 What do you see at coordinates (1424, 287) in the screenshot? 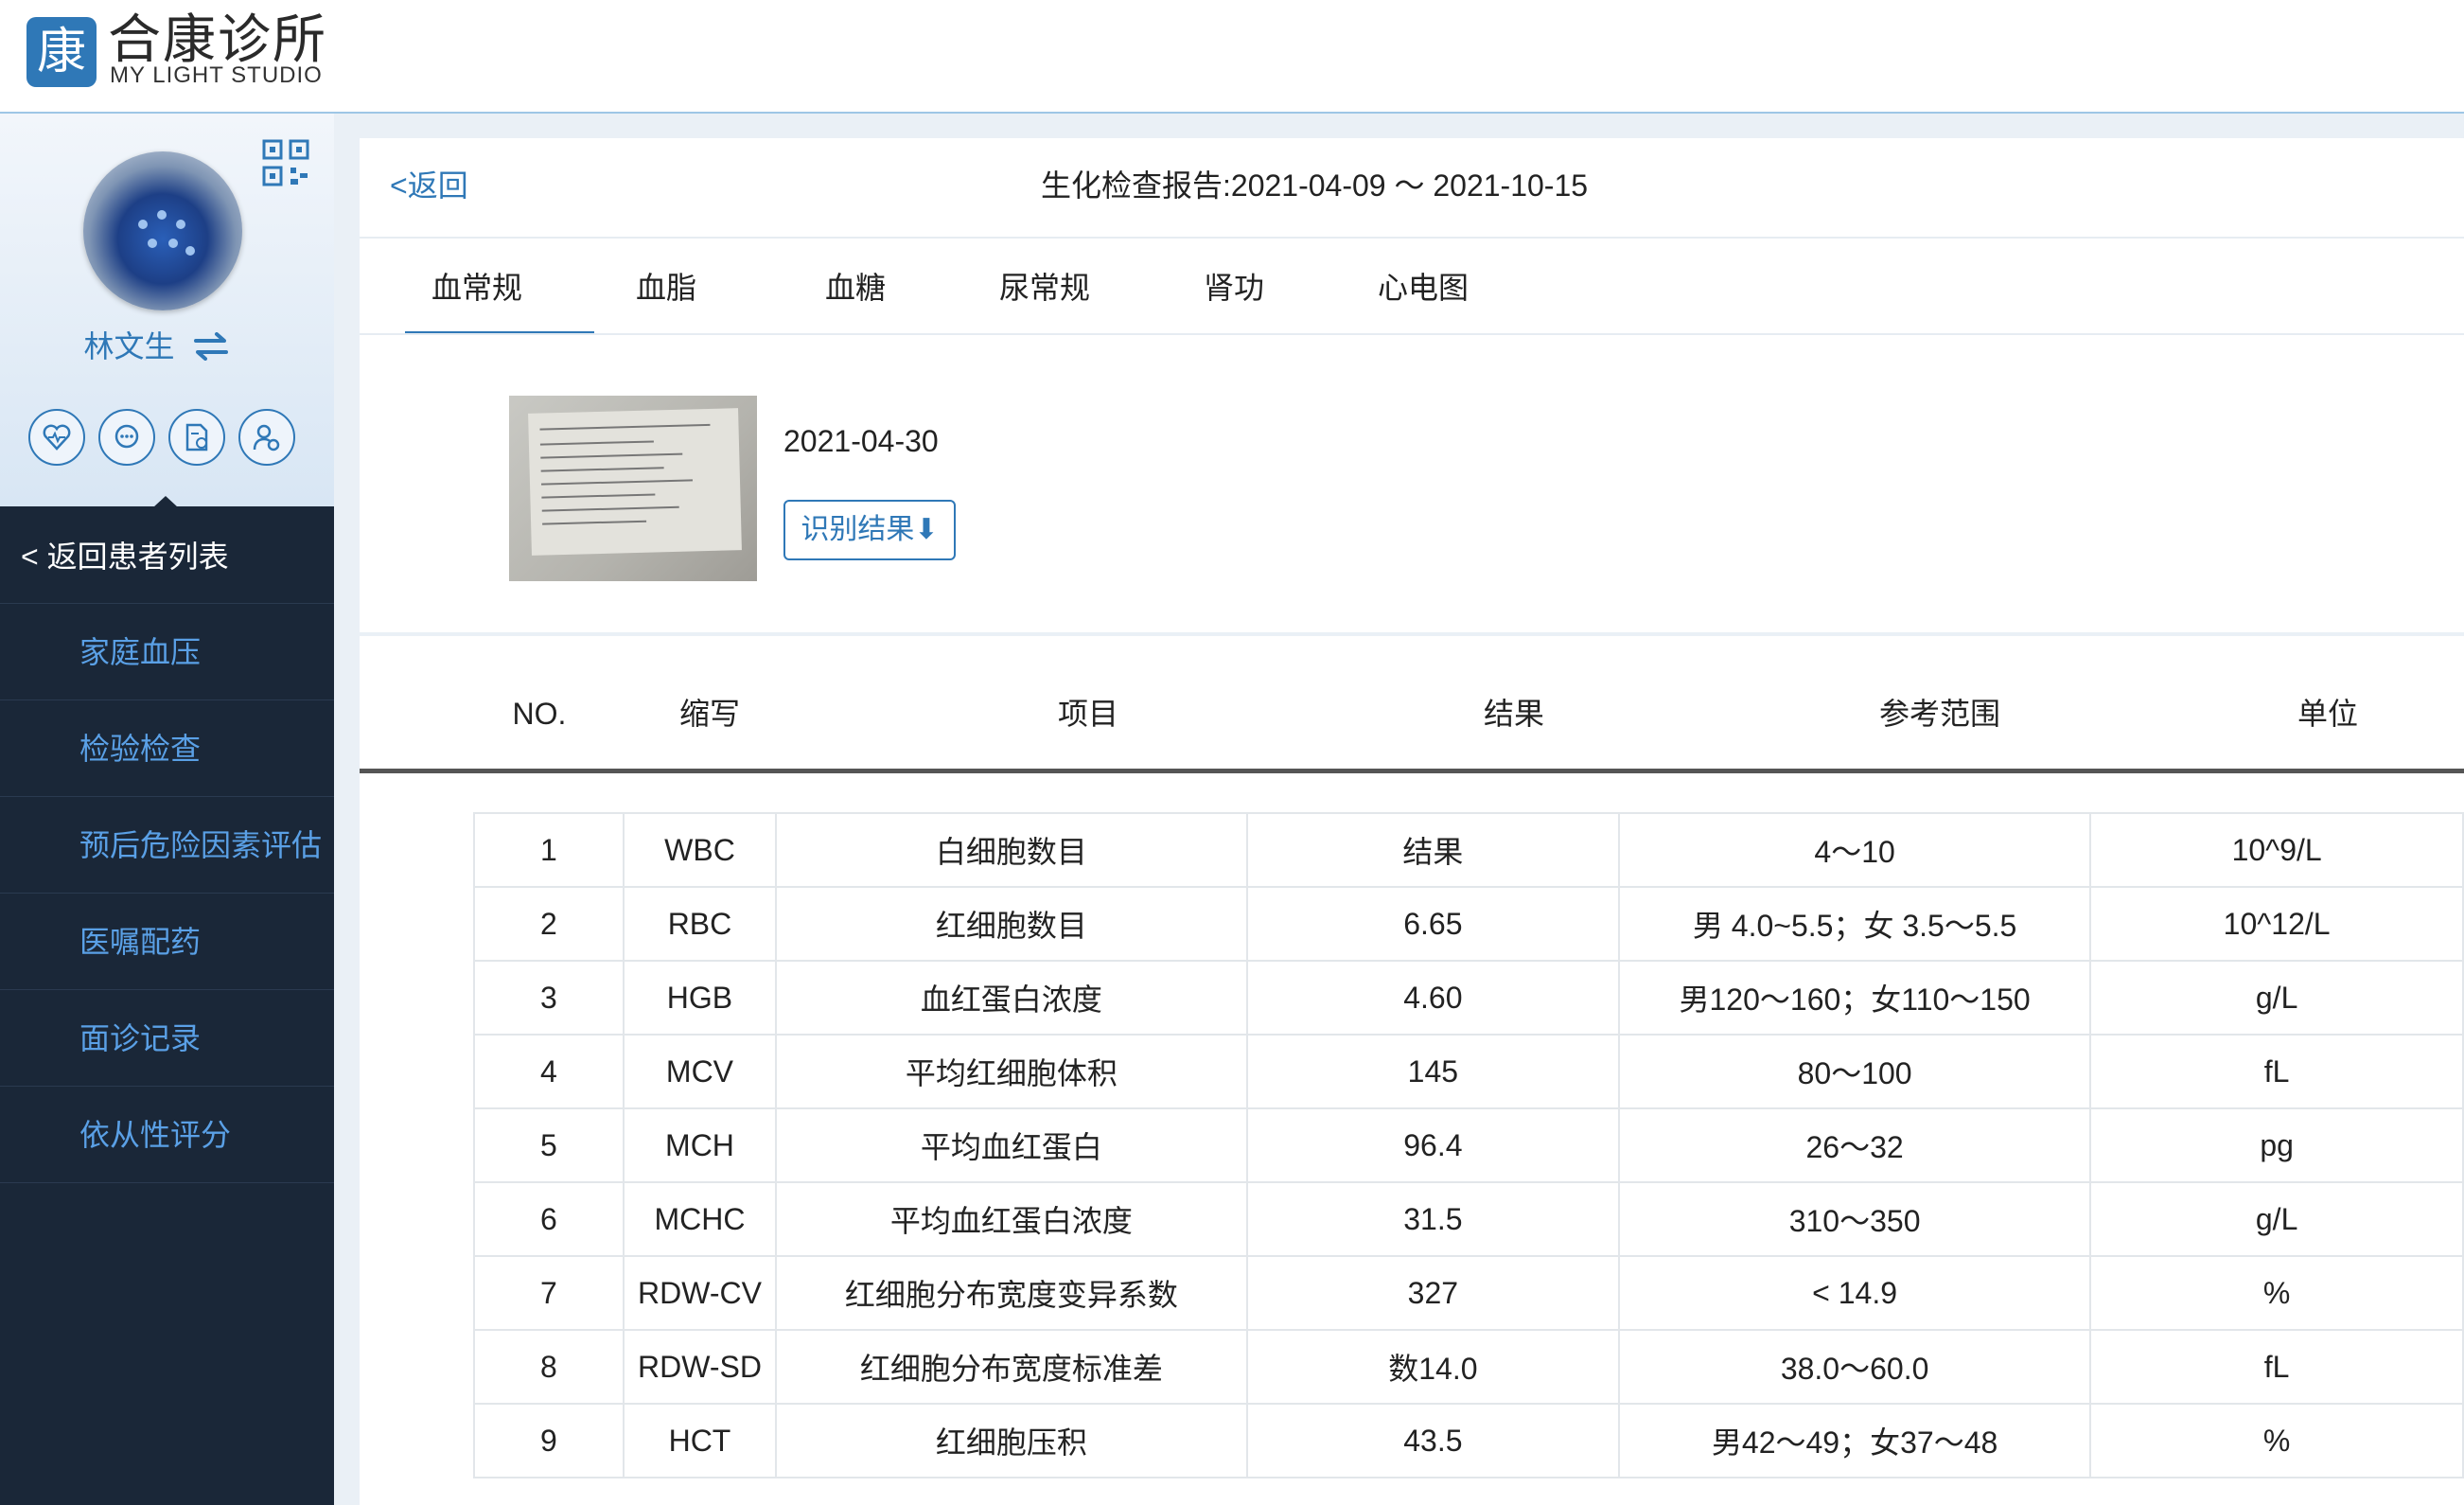
I see `tab-ecg: 心电图` at bounding box center [1424, 287].